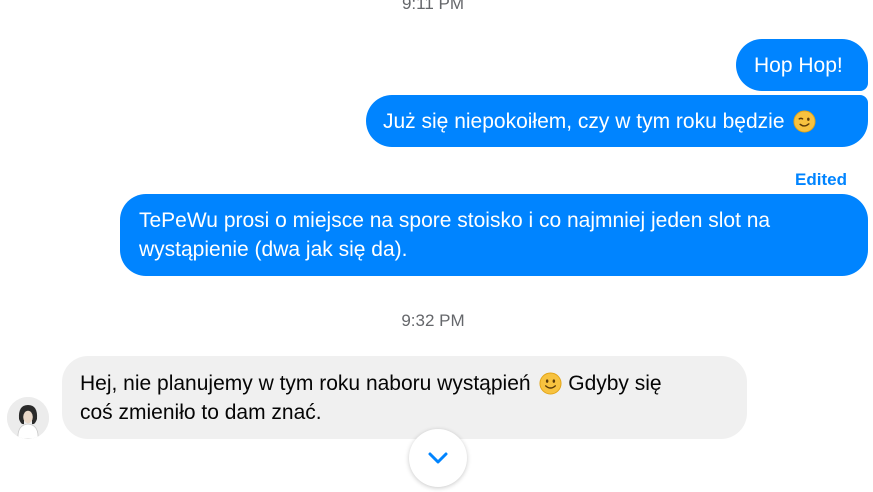  I want to click on scroll-to-bottom-icon, so click(438, 458).